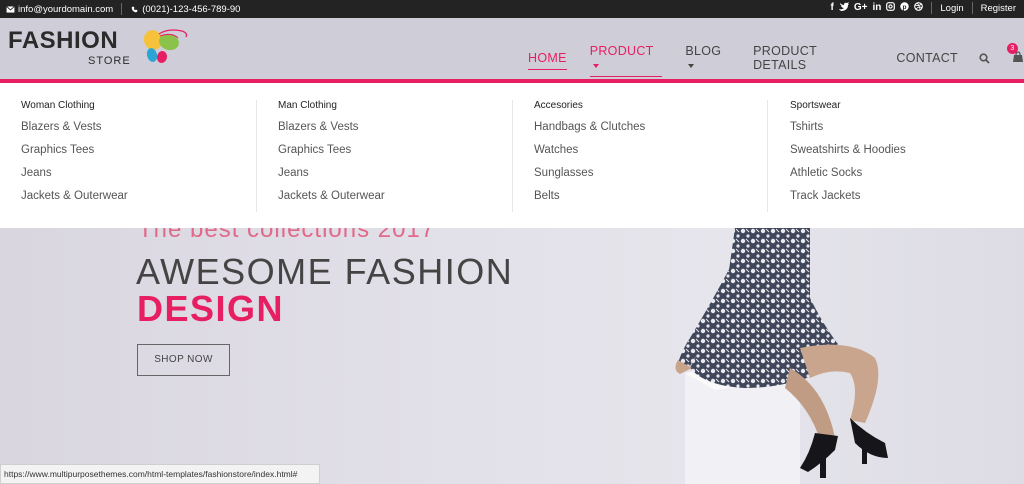  What do you see at coordinates (891, 8) in the screenshot?
I see `instagram-icon` at bounding box center [891, 8].